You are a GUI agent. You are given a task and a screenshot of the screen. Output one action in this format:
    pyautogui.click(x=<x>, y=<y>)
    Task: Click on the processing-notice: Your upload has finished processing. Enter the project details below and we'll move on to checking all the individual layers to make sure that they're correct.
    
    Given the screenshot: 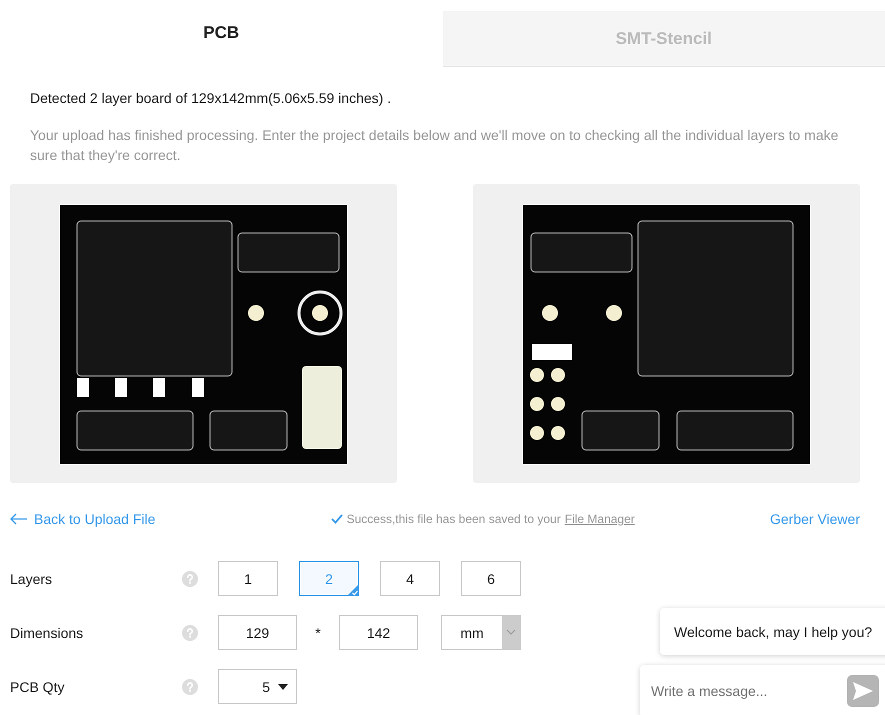 What is the action you would take?
    pyautogui.click(x=435, y=145)
    